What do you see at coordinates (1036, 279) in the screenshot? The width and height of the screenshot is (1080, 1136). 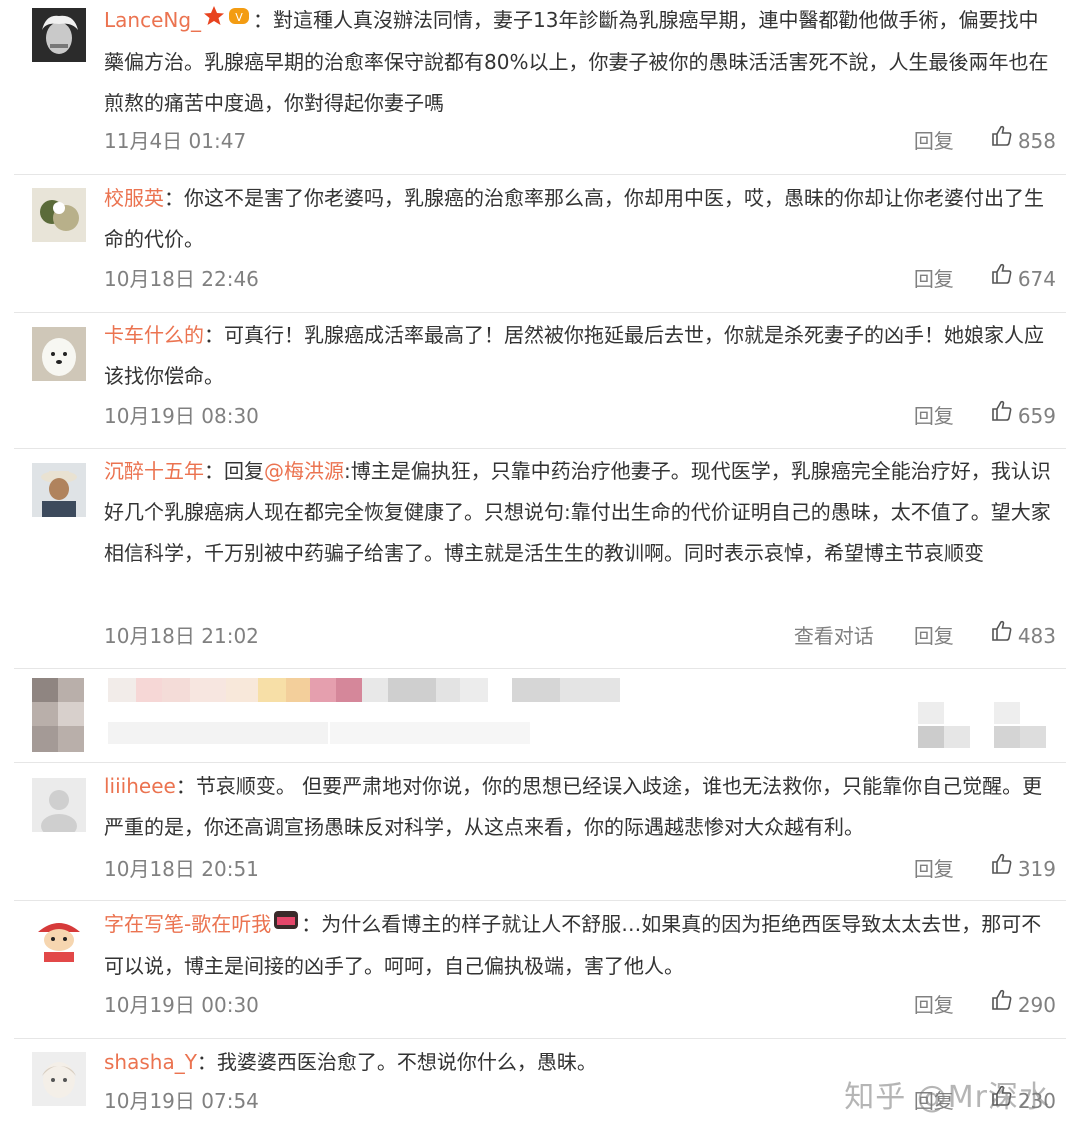 I see `like-count: 674` at bounding box center [1036, 279].